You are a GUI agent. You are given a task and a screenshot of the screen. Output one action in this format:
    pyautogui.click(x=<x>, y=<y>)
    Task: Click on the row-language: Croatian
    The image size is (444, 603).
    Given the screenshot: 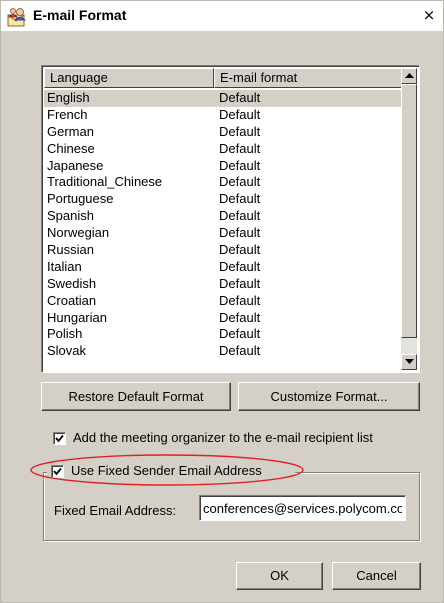 What is the action you would take?
    pyautogui.click(x=72, y=300)
    